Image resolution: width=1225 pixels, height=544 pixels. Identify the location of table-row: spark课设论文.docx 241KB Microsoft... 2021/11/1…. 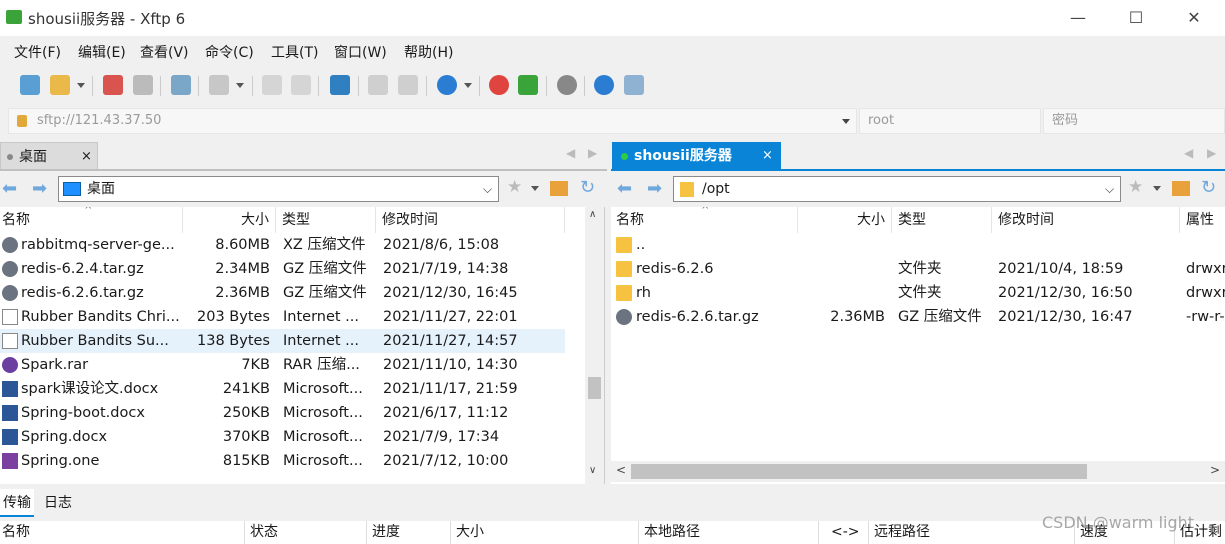
(282, 389).